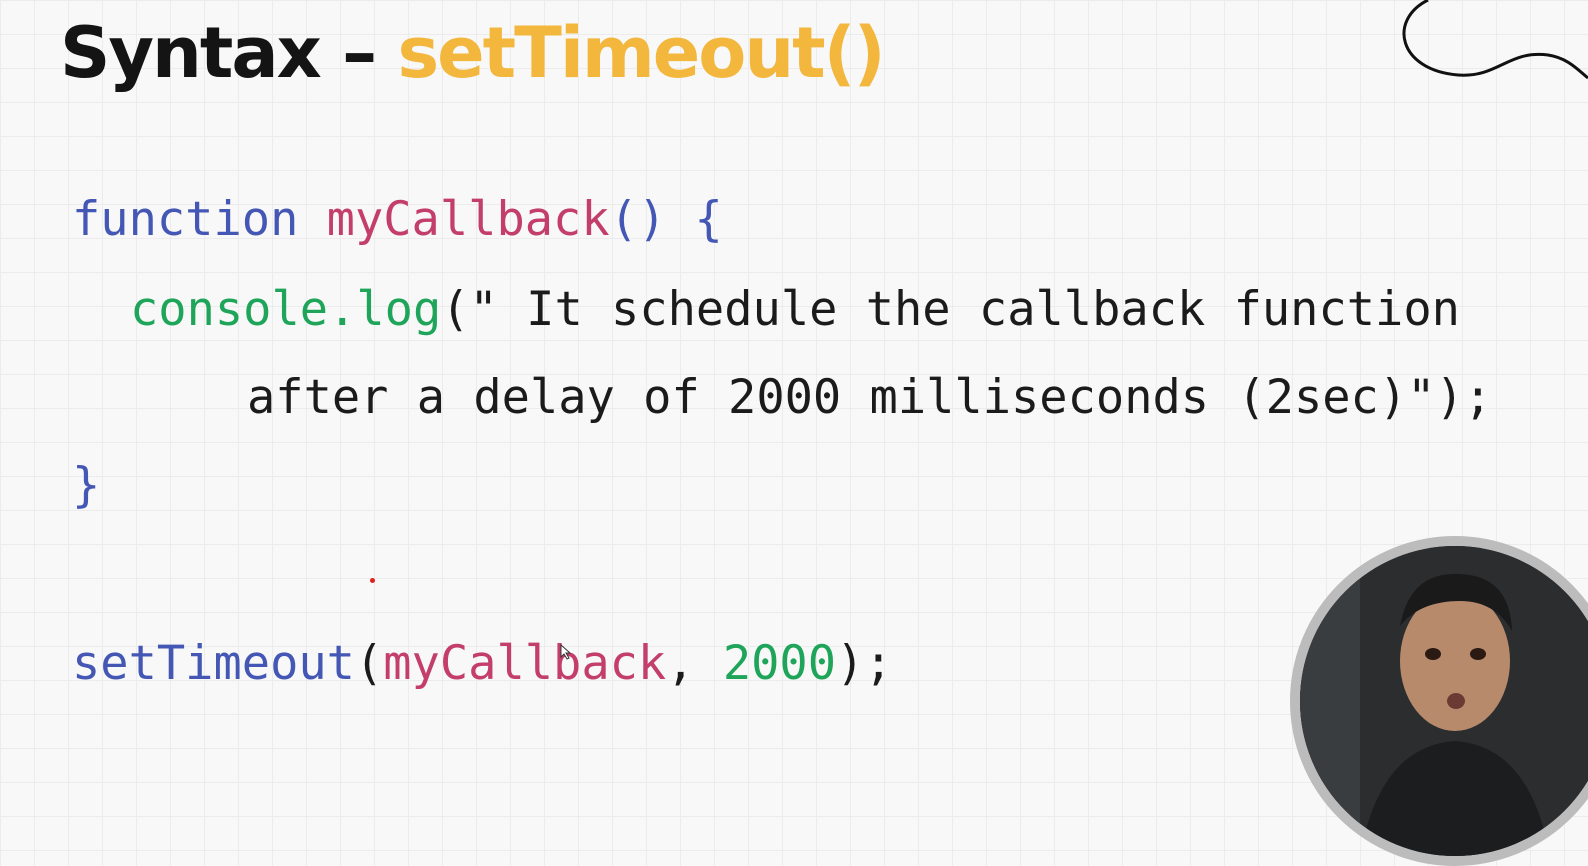 The image size is (1588, 866). Describe the element at coordinates (1444, 701) in the screenshot. I see `presenter-silhouette-icon` at that location.